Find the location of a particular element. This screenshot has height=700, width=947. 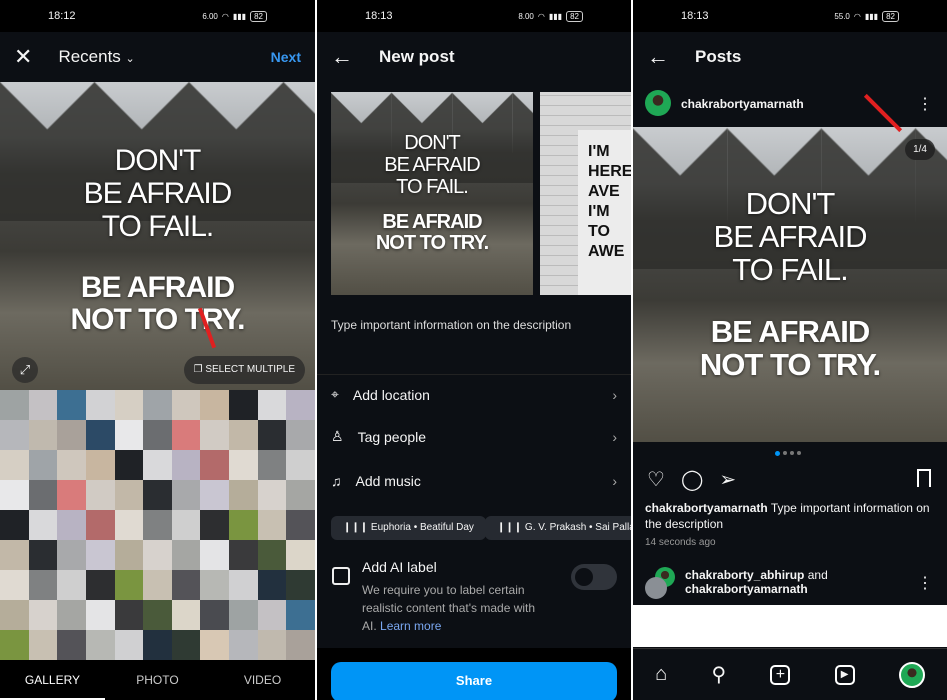

expand-icon: ⤢ is located at coordinates (25, 370).